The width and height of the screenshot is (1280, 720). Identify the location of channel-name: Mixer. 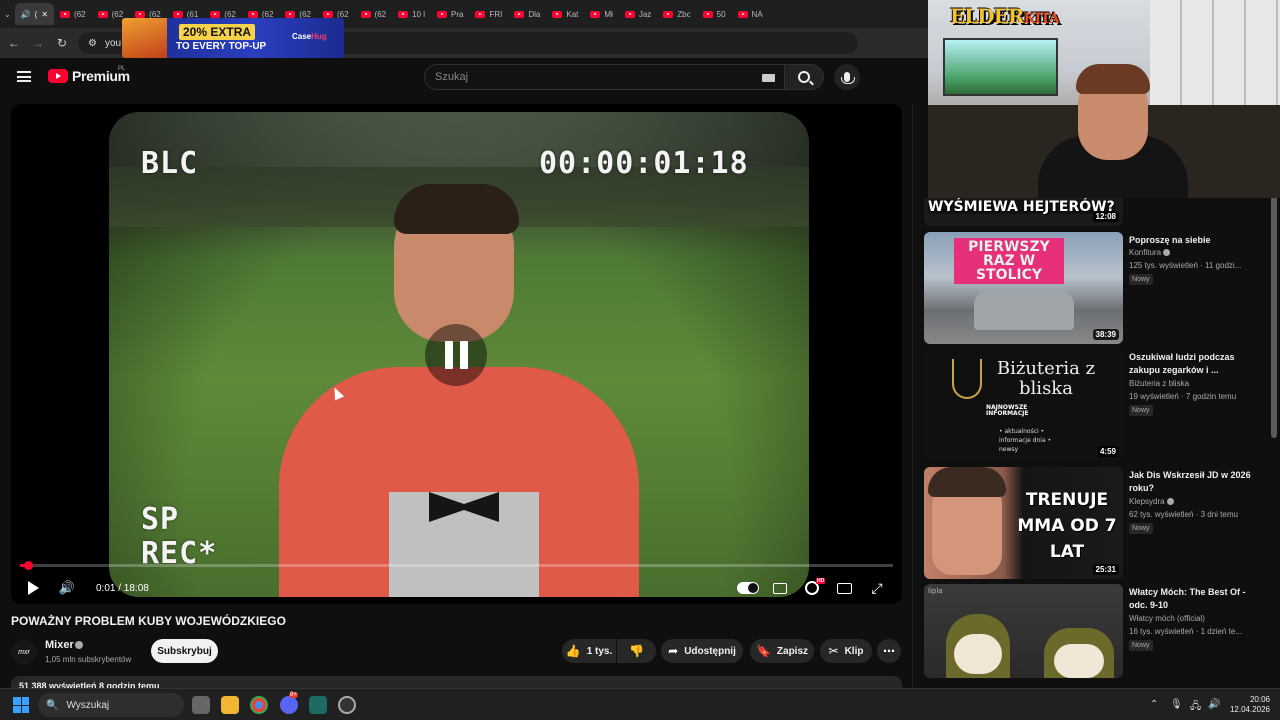
(59, 645).